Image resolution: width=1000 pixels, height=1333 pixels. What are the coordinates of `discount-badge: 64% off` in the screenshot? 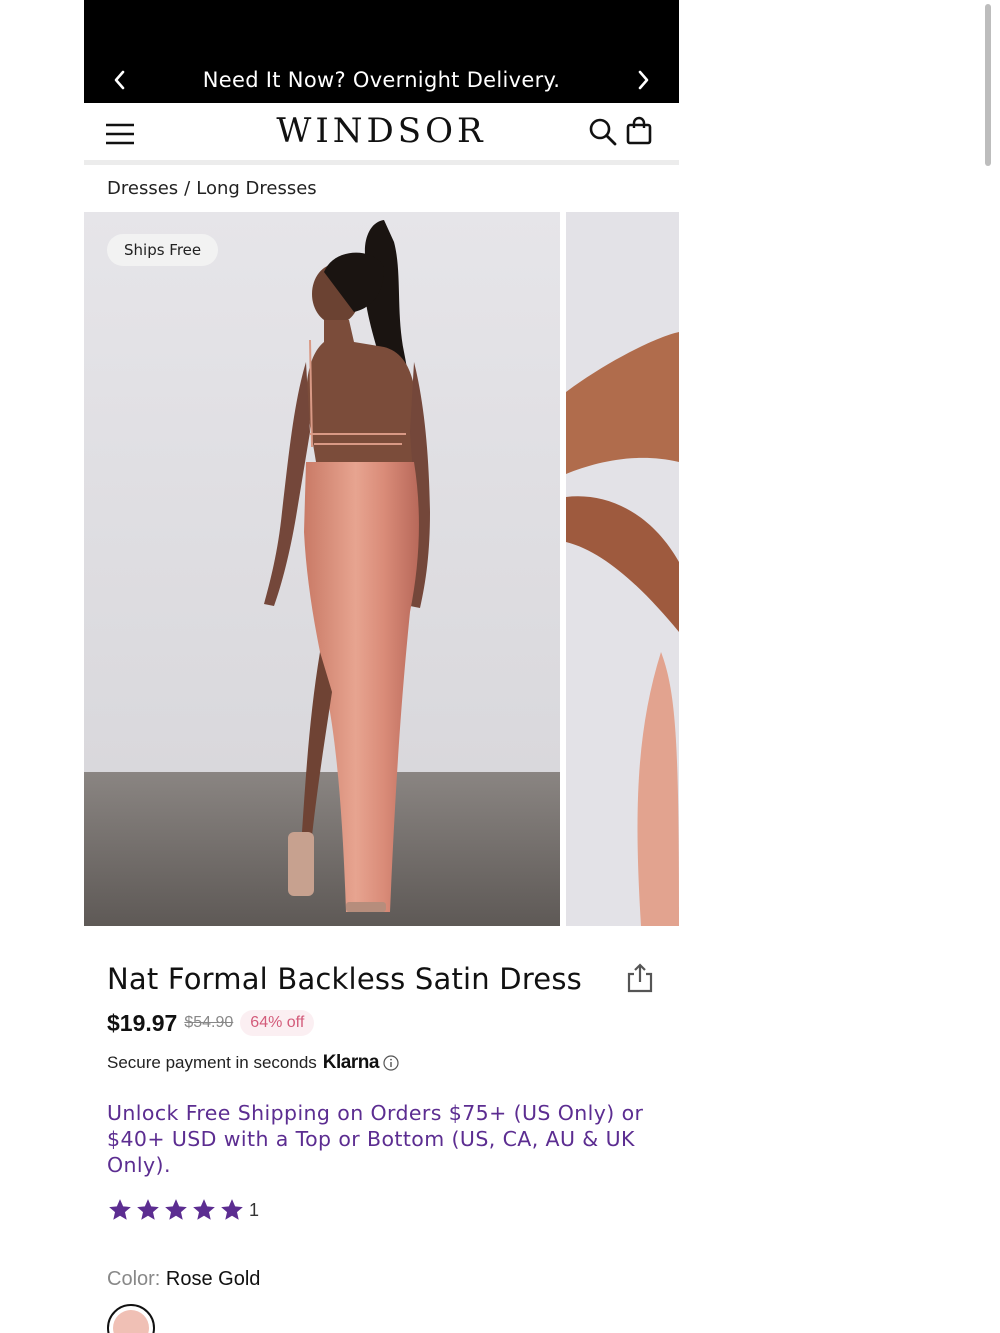 It's located at (277, 1023).